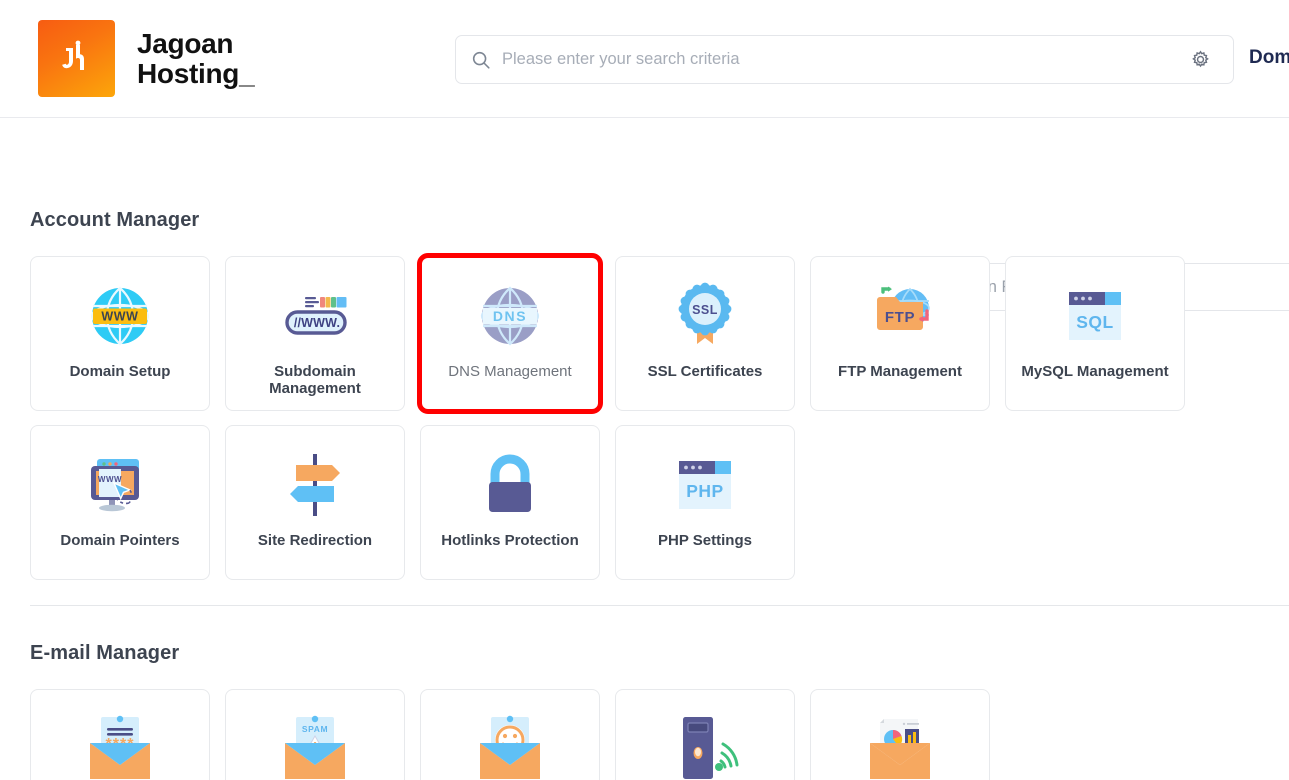 The image size is (1289, 780). What do you see at coordinates (315, 485) in the screenshot?
I see `signpost-icon` at bounding box center [315, 485].